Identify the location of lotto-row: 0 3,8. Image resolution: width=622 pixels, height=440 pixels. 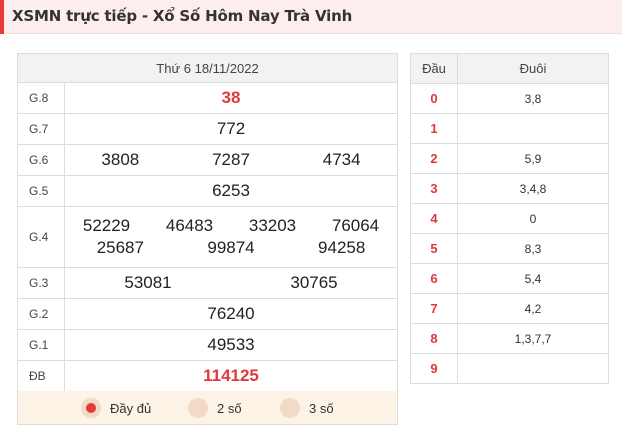
(509, 98).